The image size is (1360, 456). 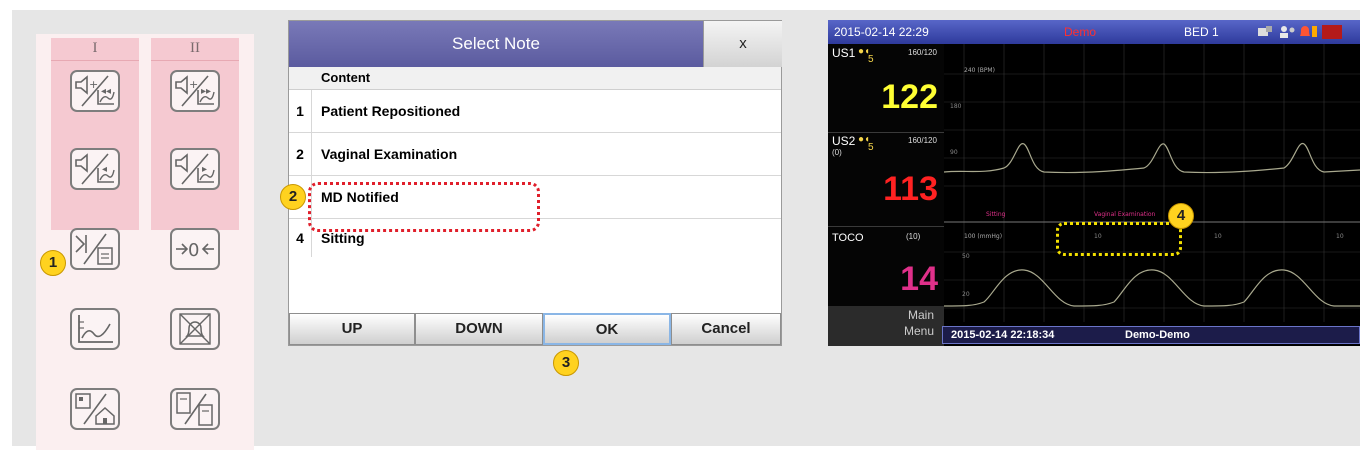 What do you see at coordinates (871, 147) in the screenshot?
I see `us2-sub: 5` at bounding box center [871, 147].